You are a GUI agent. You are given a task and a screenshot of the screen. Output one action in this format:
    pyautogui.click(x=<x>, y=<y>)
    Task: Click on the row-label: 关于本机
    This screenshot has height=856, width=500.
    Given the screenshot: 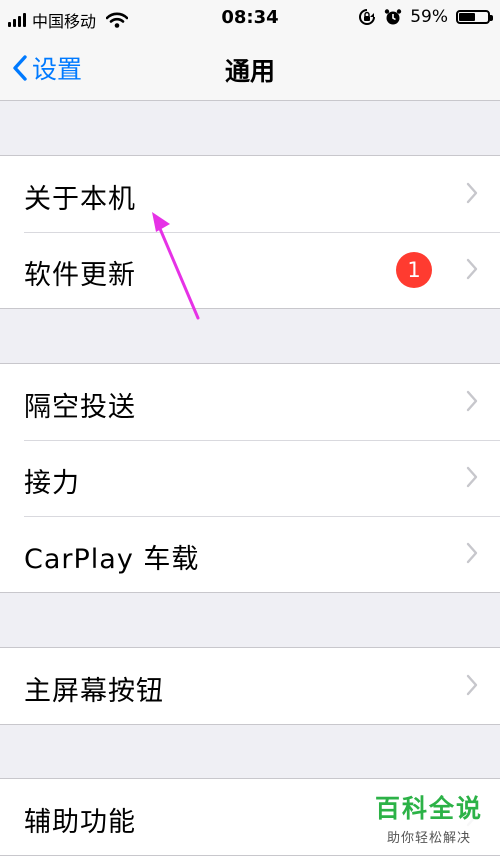 What is the action you would take?
    pyautogui.click(x=80, y=199)
    